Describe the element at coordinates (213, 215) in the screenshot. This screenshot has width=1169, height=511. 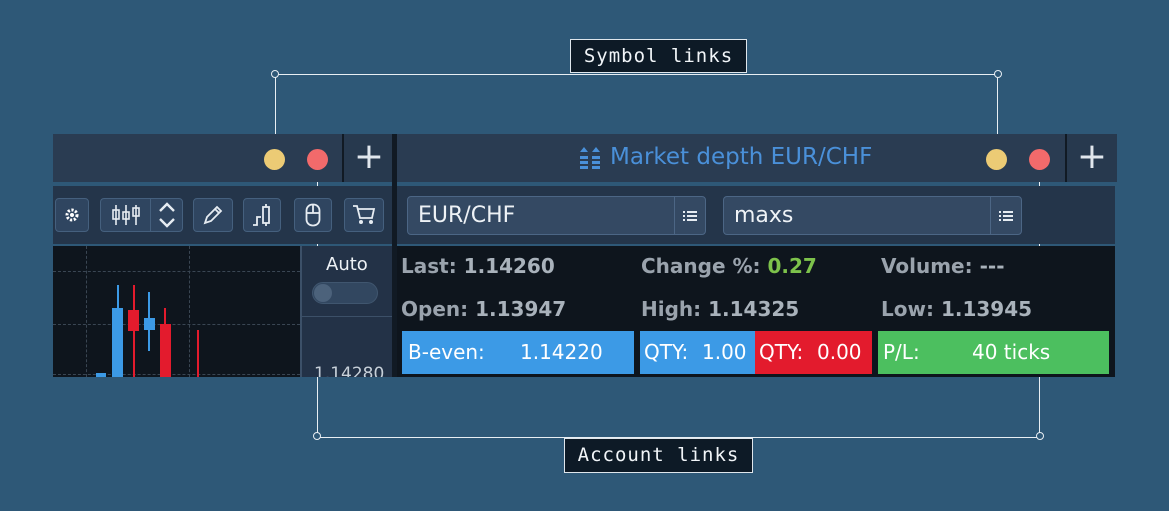
I see `pencil-icon` at that location.